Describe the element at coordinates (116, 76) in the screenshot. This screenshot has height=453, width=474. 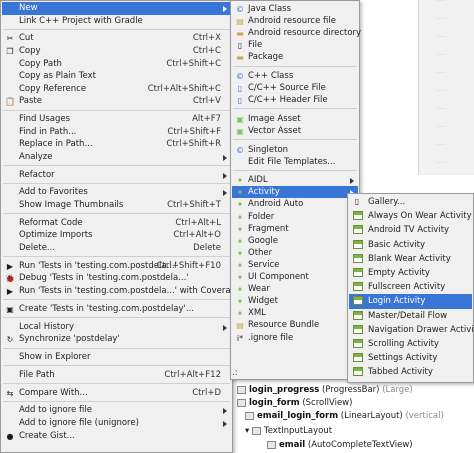
I see `menu-item-copy-as-plain-text: Copy as Plain Text` at that location.